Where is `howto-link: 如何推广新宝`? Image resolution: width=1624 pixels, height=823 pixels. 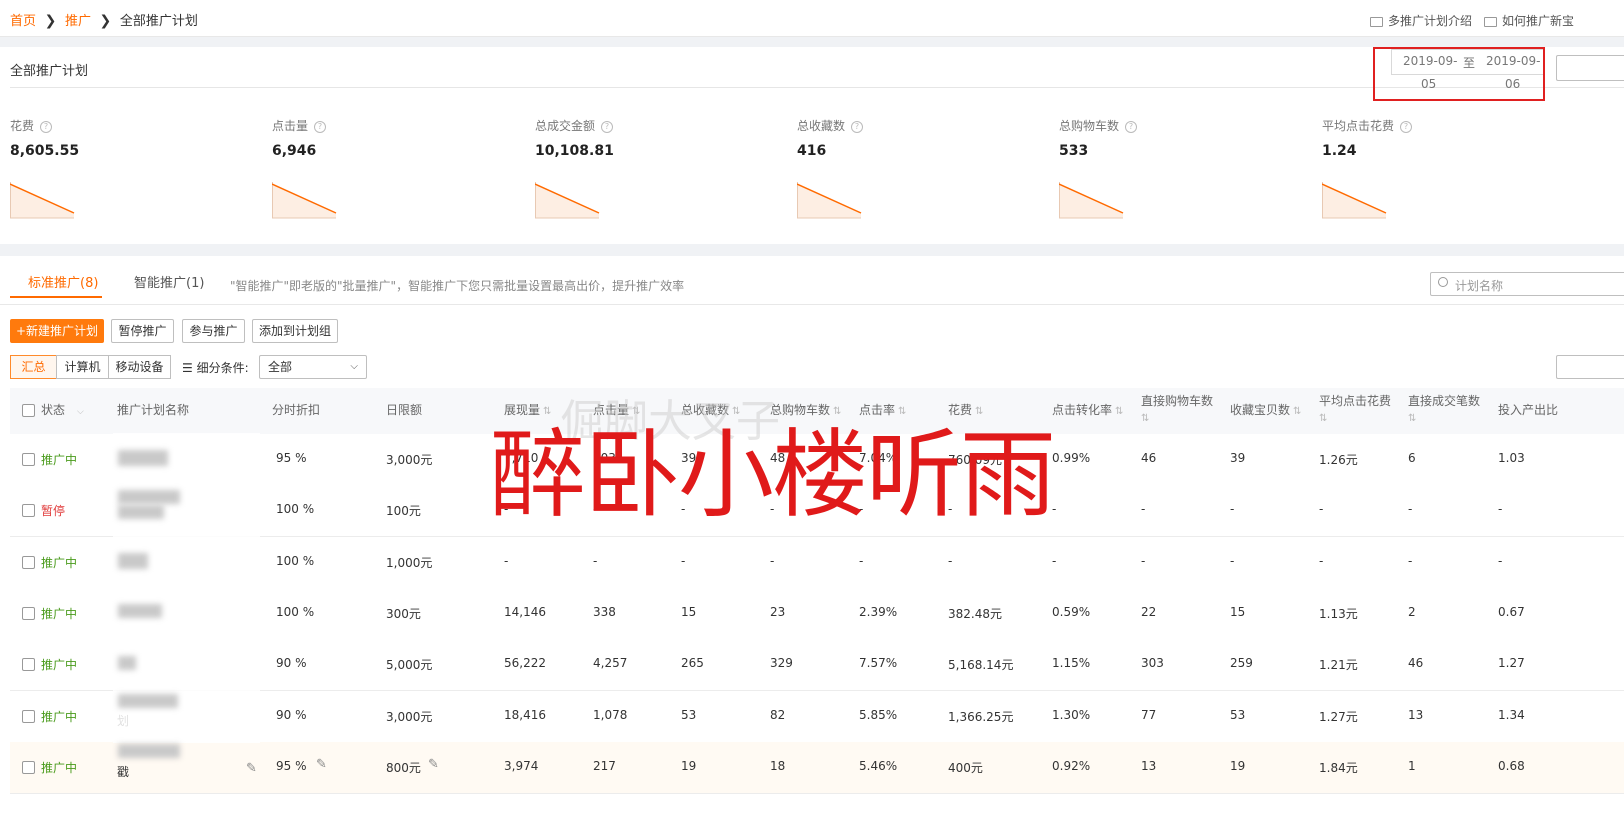 howto-link: 如何推广新宝 is located at coordinates (1554, 20).